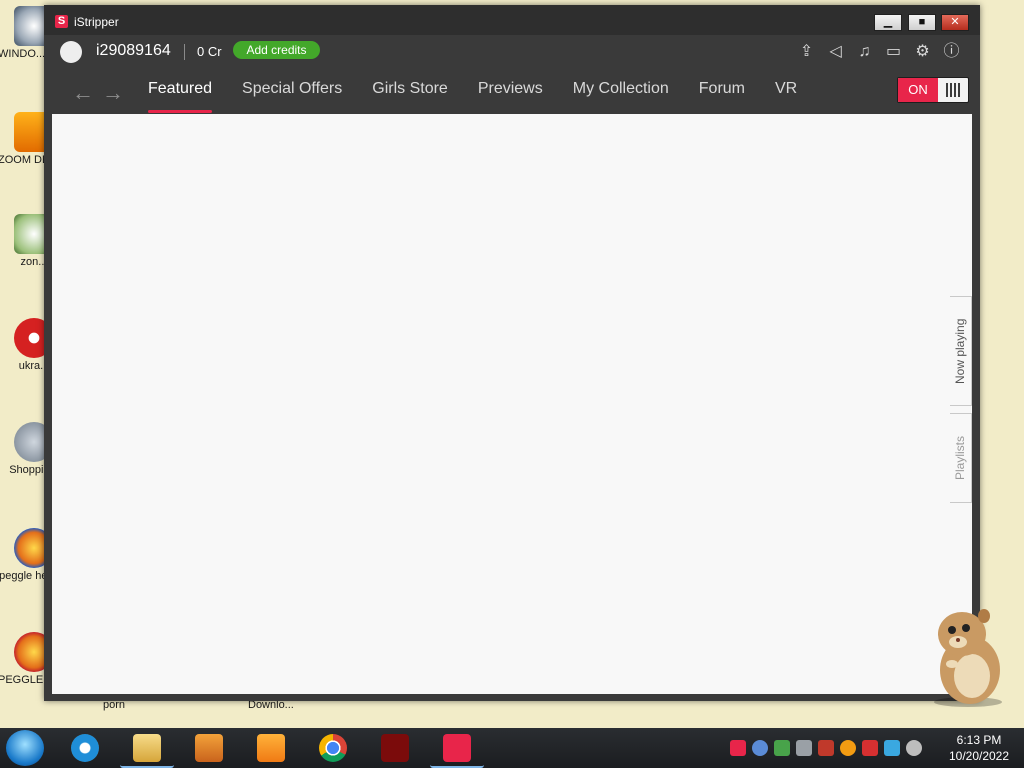  Describe the element at coordinates (292, 93) in the screenshot. I see `tab-special-offers: Special Offers` at that location.